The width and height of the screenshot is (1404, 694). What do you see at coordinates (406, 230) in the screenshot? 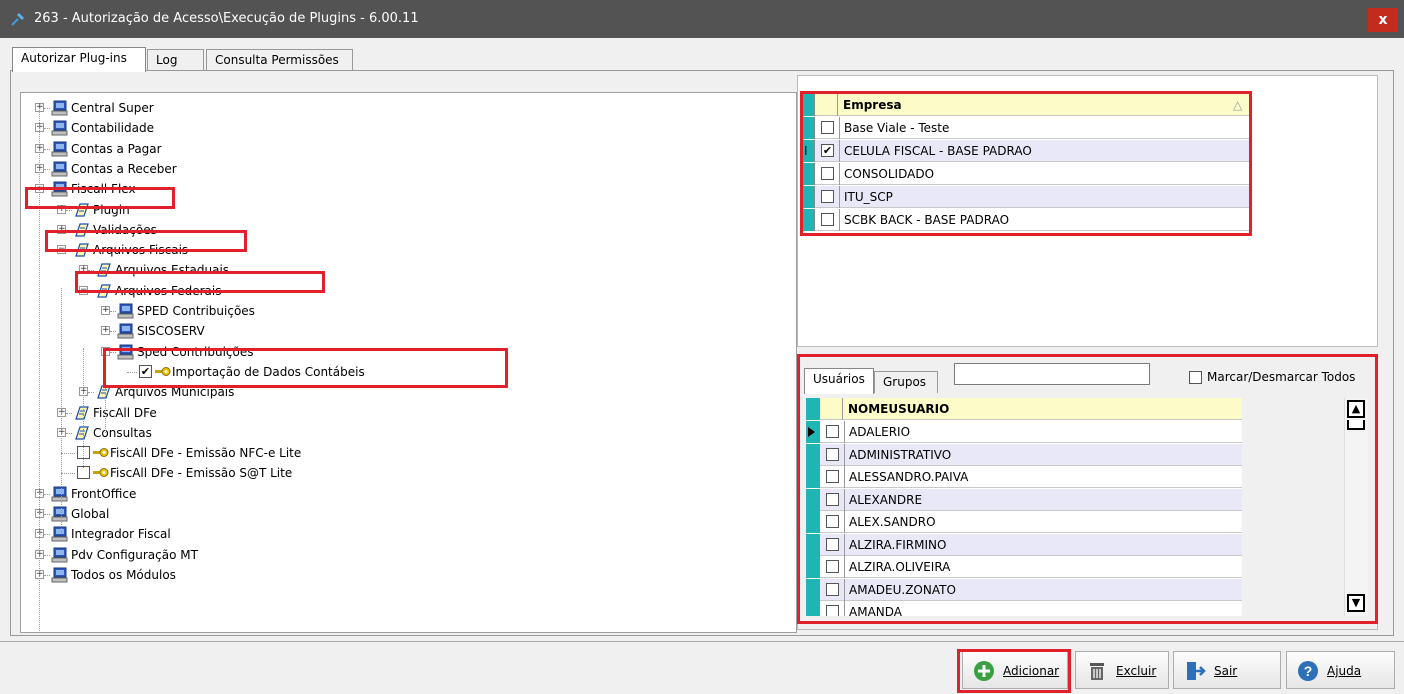
I see `tree-node: + Validações` at bounding box center [406, 230].